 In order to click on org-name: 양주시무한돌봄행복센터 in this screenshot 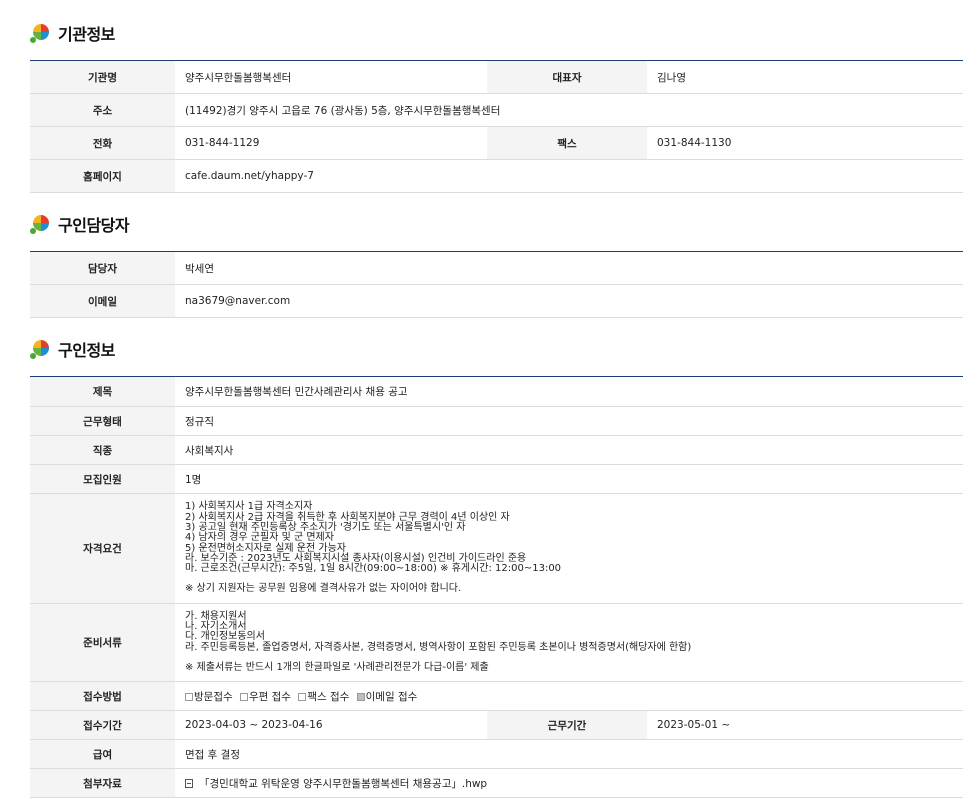, I will do `click(331, 77)`.